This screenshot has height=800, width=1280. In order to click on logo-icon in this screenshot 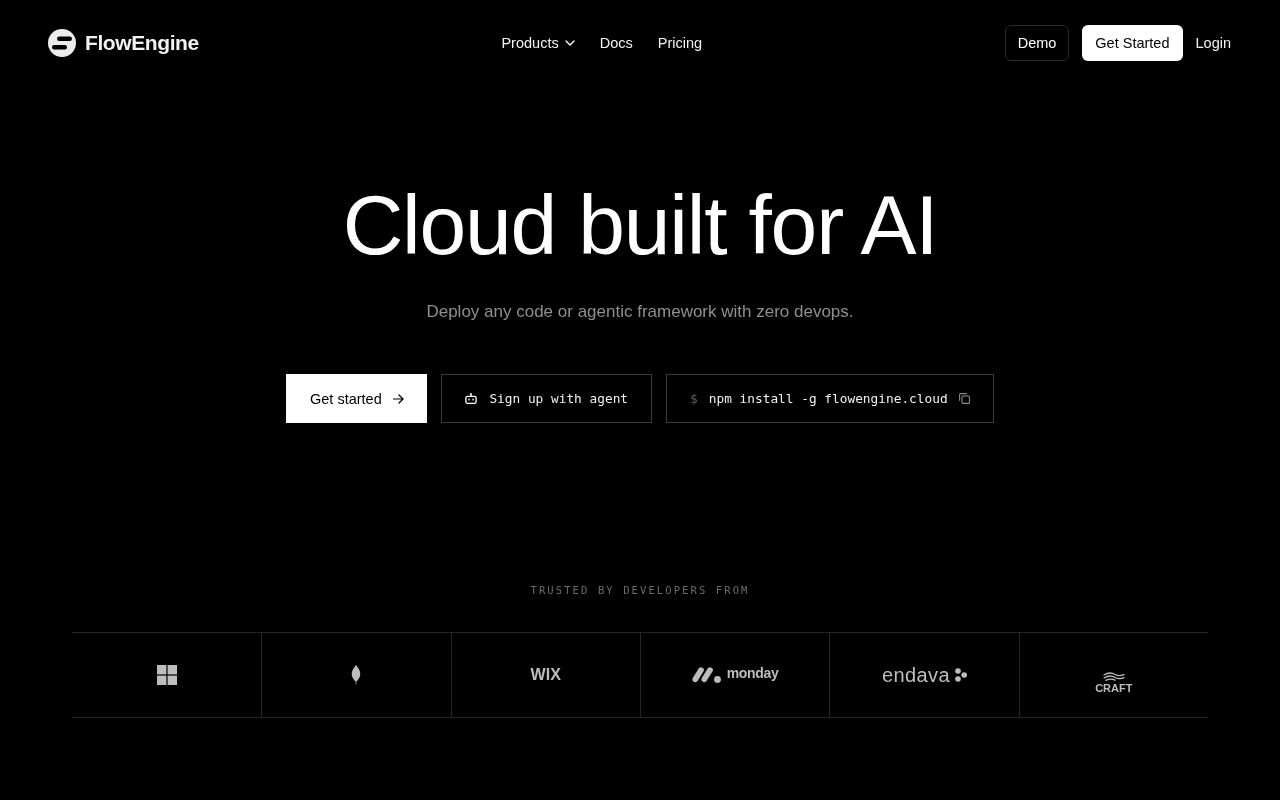, I will do `click(62, 43)`.